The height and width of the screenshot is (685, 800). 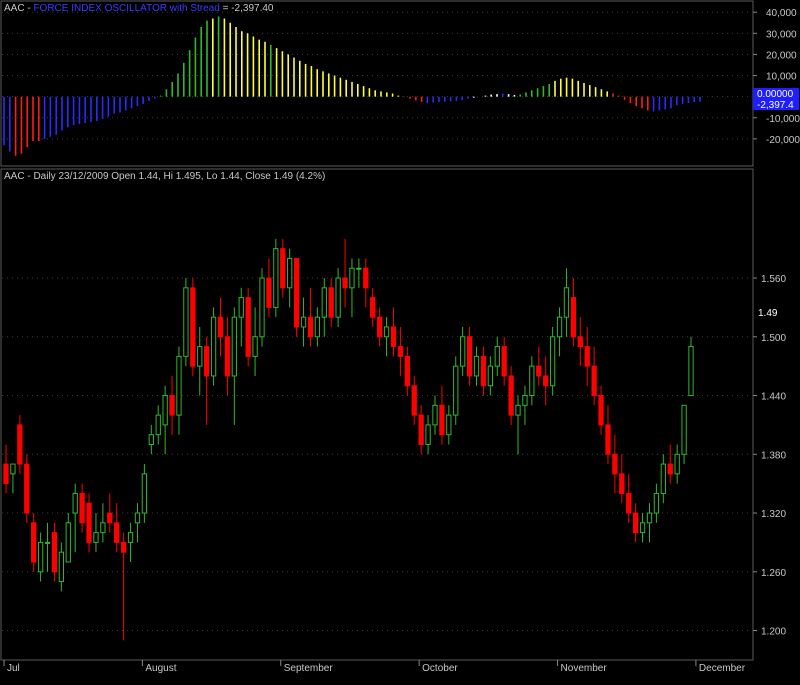 What do you see at coordinates (722, 668) in the screenshot?
I see `month-label: December` at bounding box center [722, 668].